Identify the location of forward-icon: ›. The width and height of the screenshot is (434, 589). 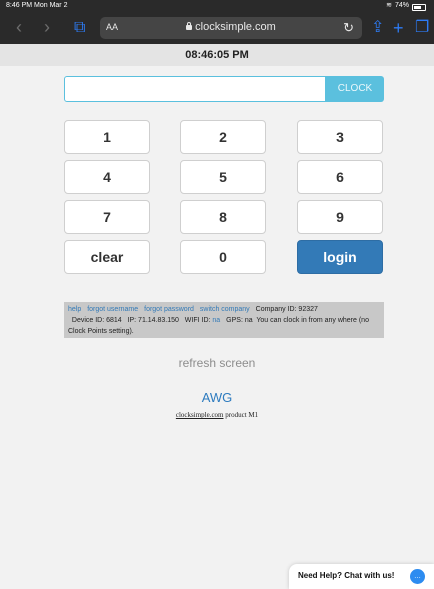
(47, 27).